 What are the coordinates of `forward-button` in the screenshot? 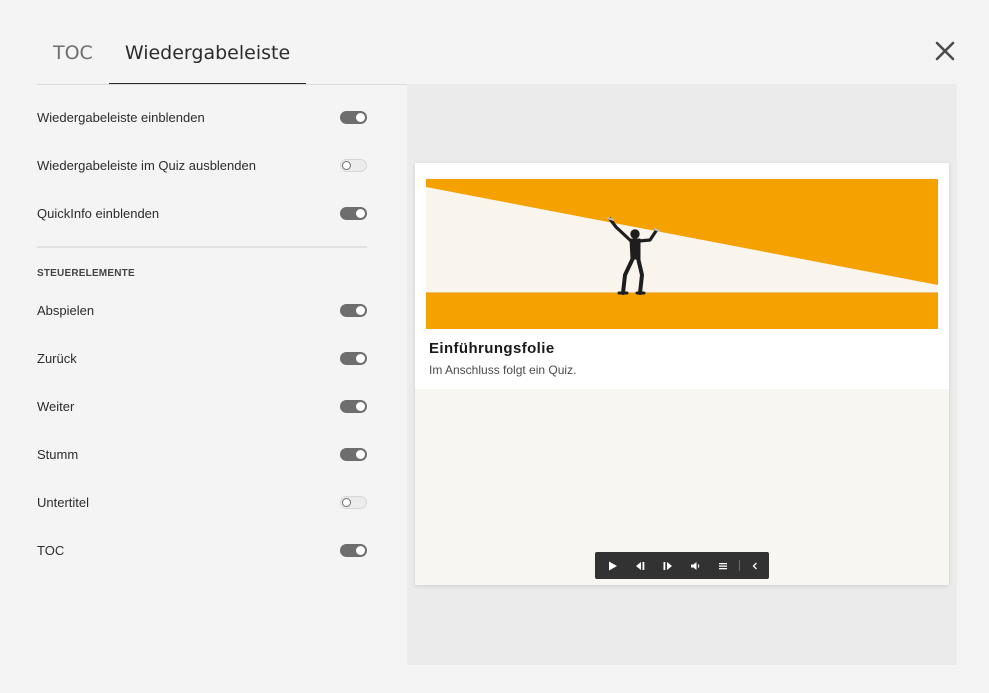 It's located at (668, 565).